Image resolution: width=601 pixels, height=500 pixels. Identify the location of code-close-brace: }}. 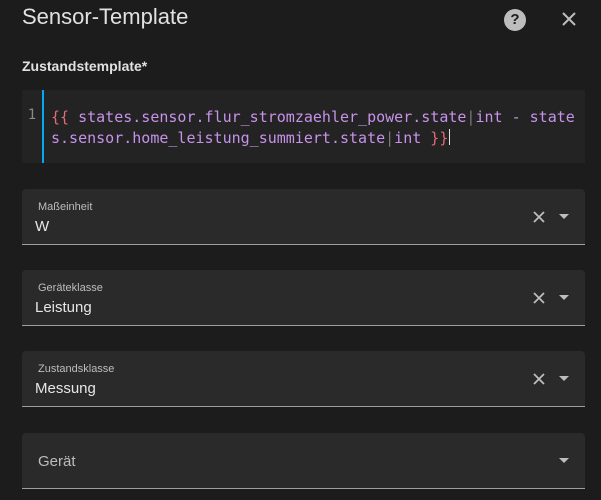
(439, 138).